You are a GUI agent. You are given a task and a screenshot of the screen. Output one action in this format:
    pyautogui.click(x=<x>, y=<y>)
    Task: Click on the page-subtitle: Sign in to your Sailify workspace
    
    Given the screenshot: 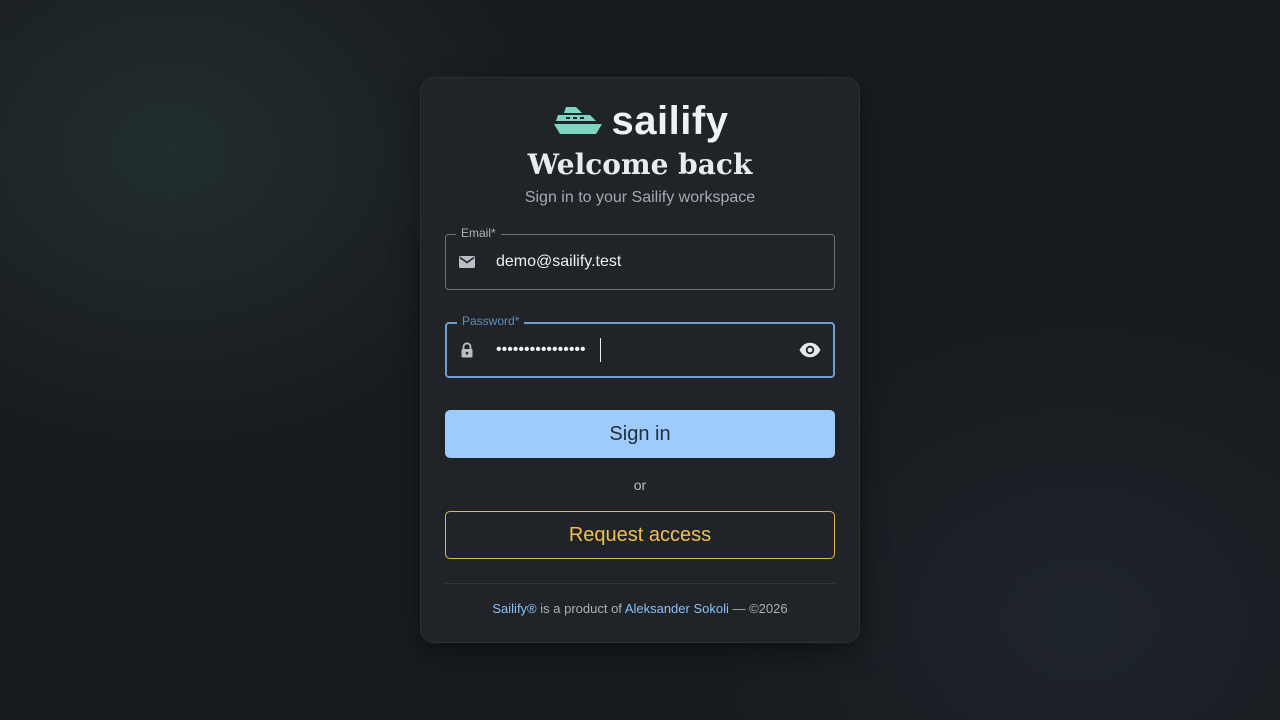 What is the action you would take?
    pyautogui.click(x=640, y=197)
    